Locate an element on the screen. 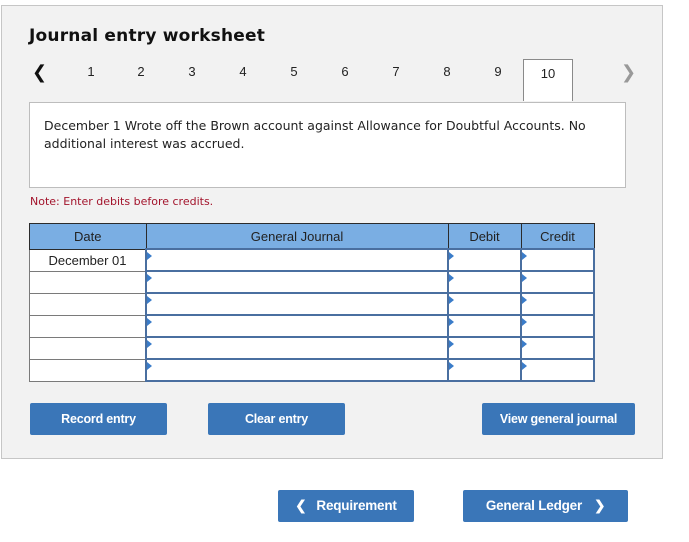  tab-4: 4 is located at coordinates (243, 71).